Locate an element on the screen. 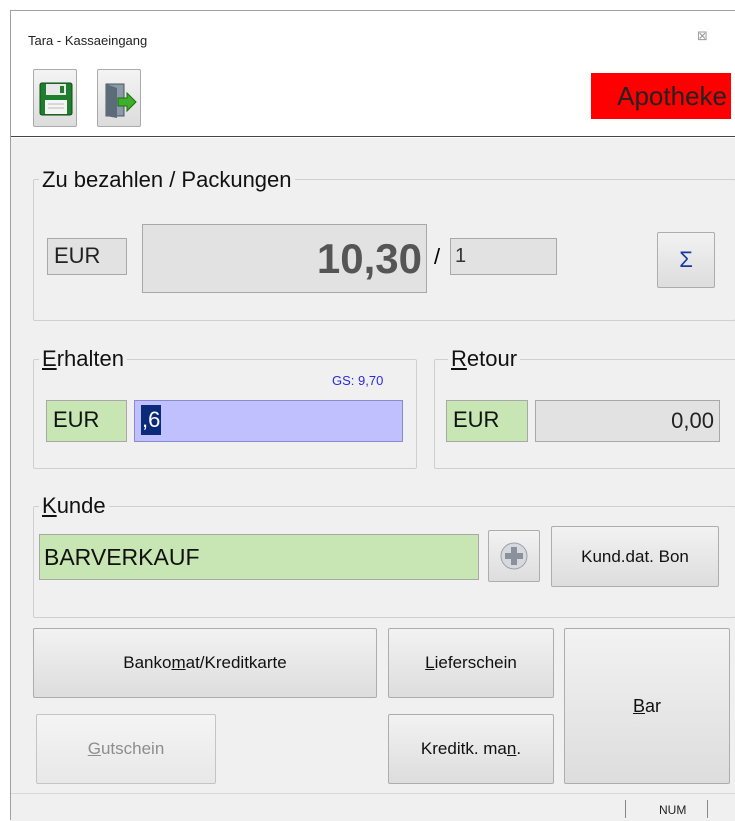 This screenshot has width=735, height=821. exit-button is located at coordinates (119, 98).